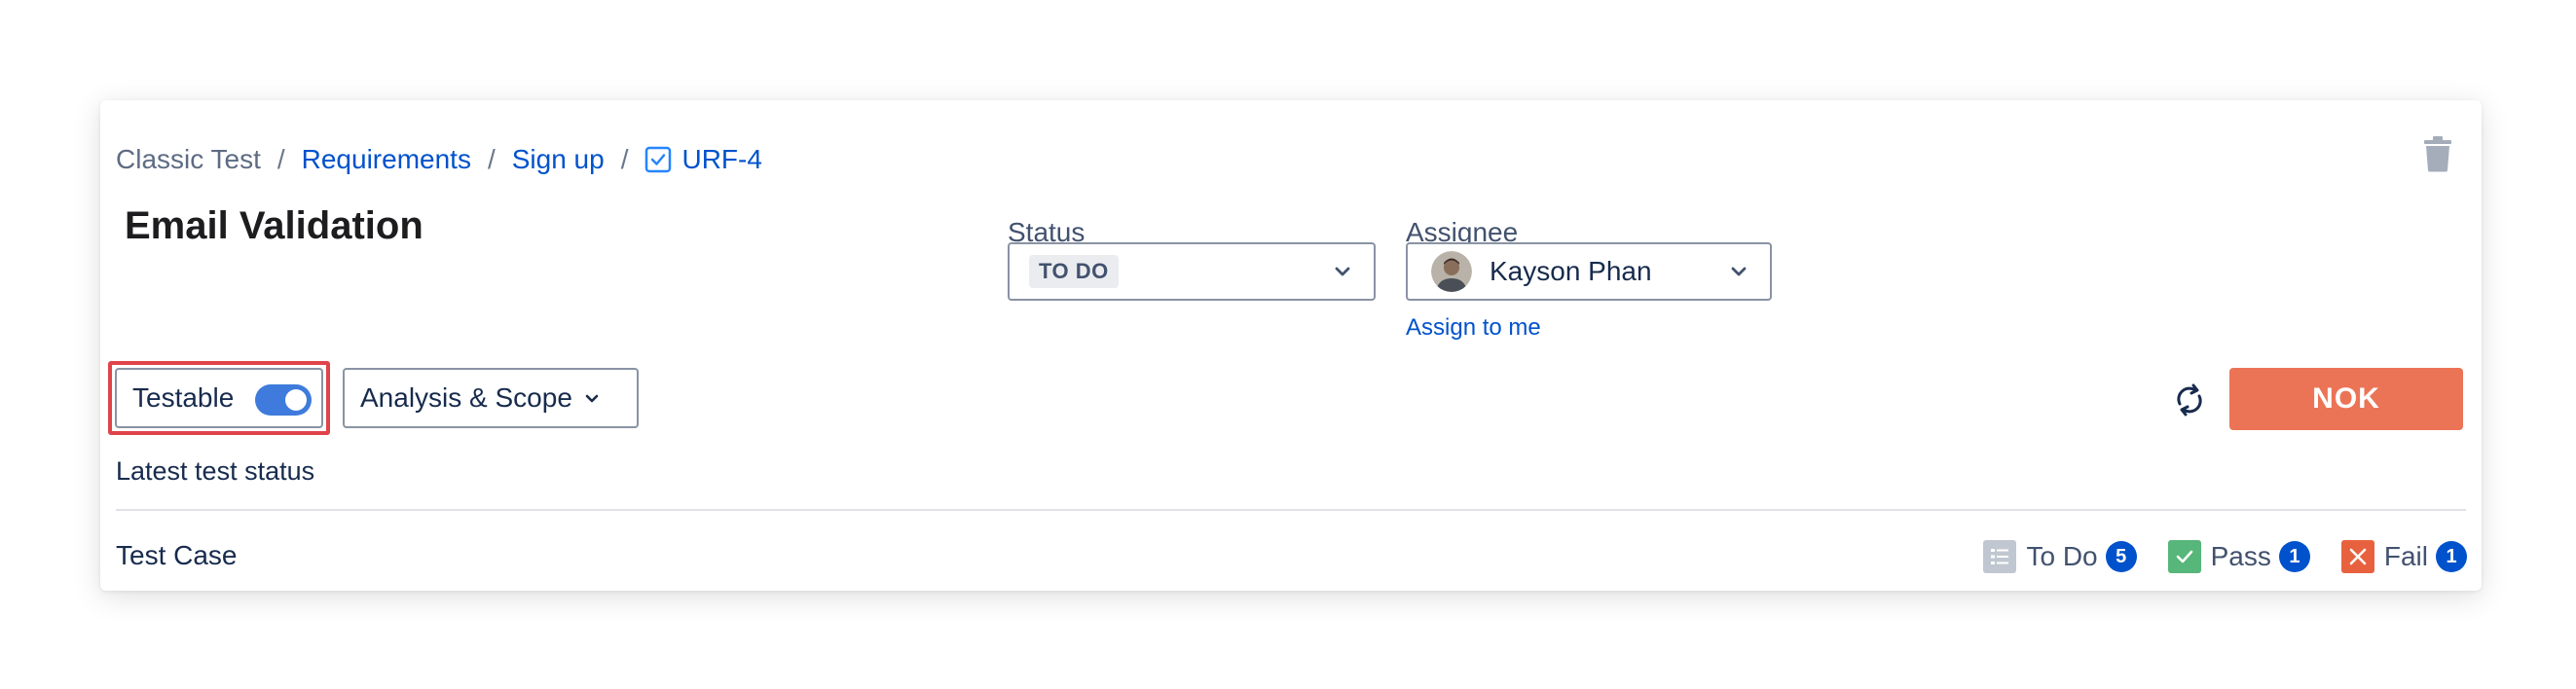  Describe the element at coordinates (296, 400) in the screenshot. I see `toggle-knob` at that location.